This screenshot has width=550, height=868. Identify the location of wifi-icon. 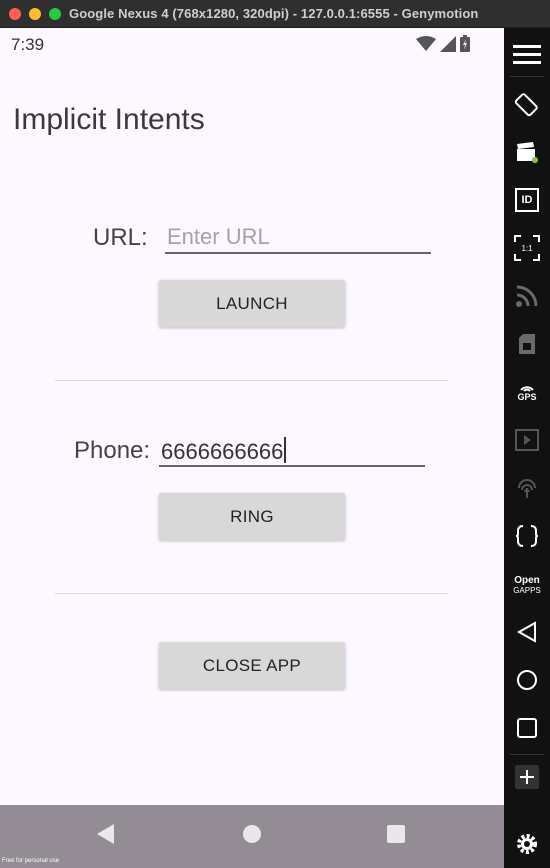
(426, 43).